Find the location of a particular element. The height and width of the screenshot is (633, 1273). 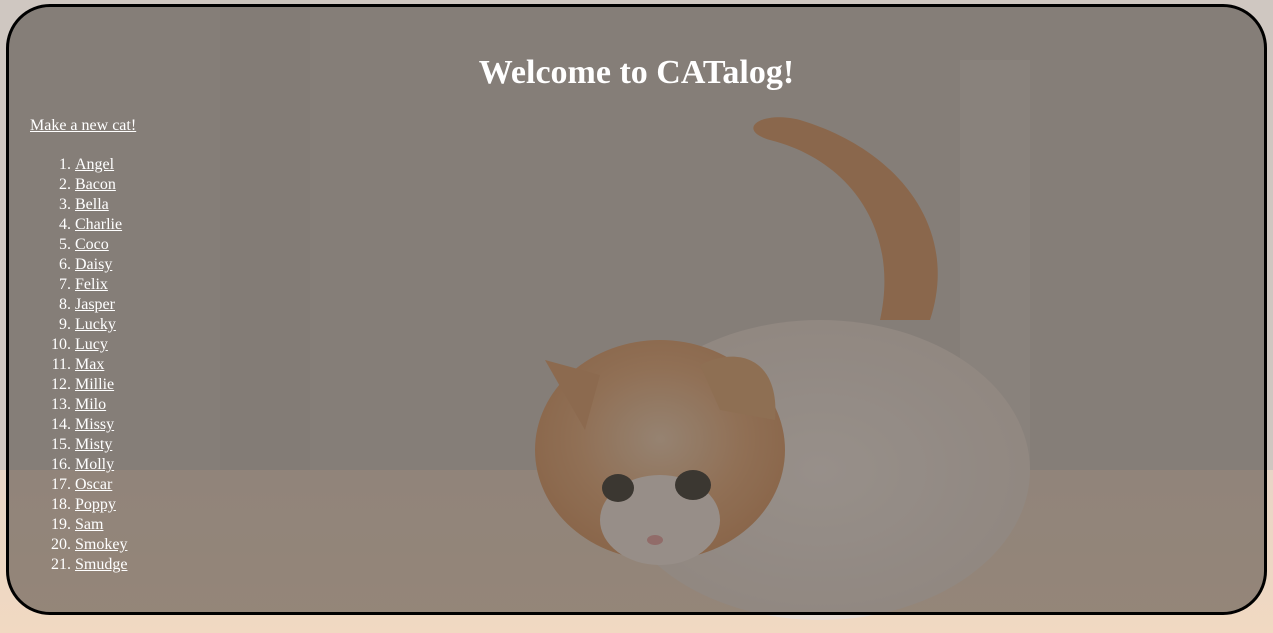

cat-list-item: Millie is located at coordinates (101, 385).